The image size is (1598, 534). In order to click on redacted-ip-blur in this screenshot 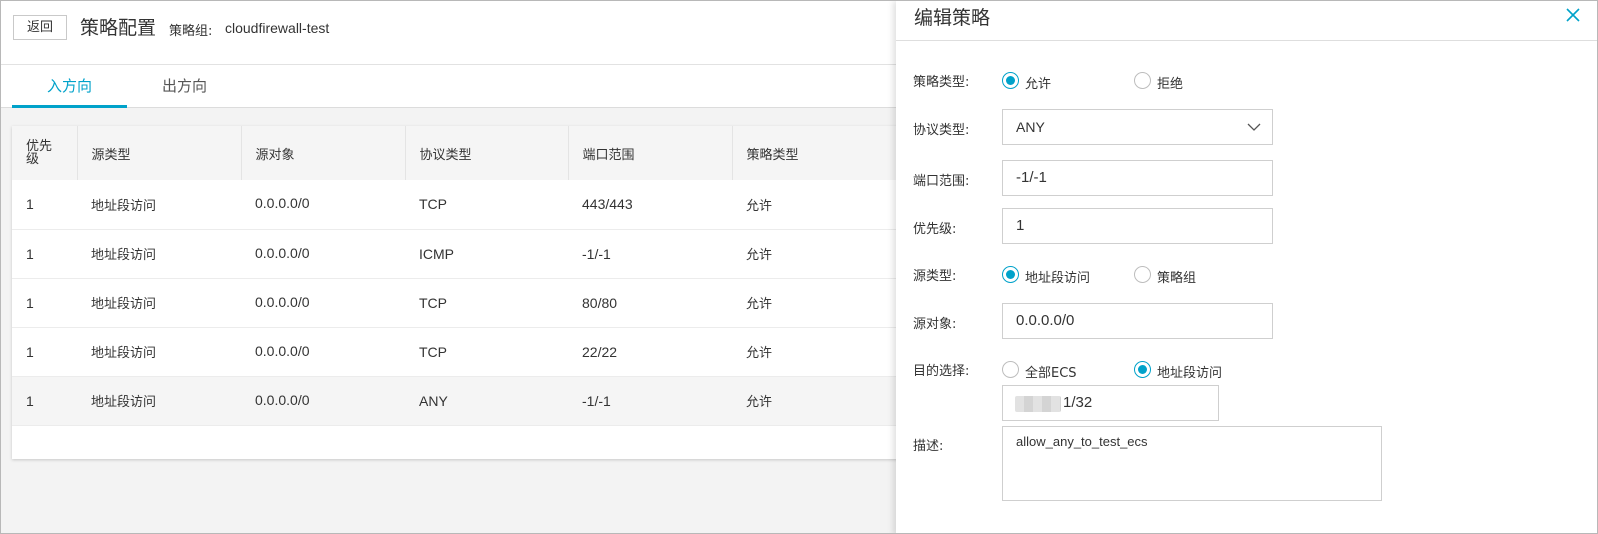, I will do `click(1038, 404)`.